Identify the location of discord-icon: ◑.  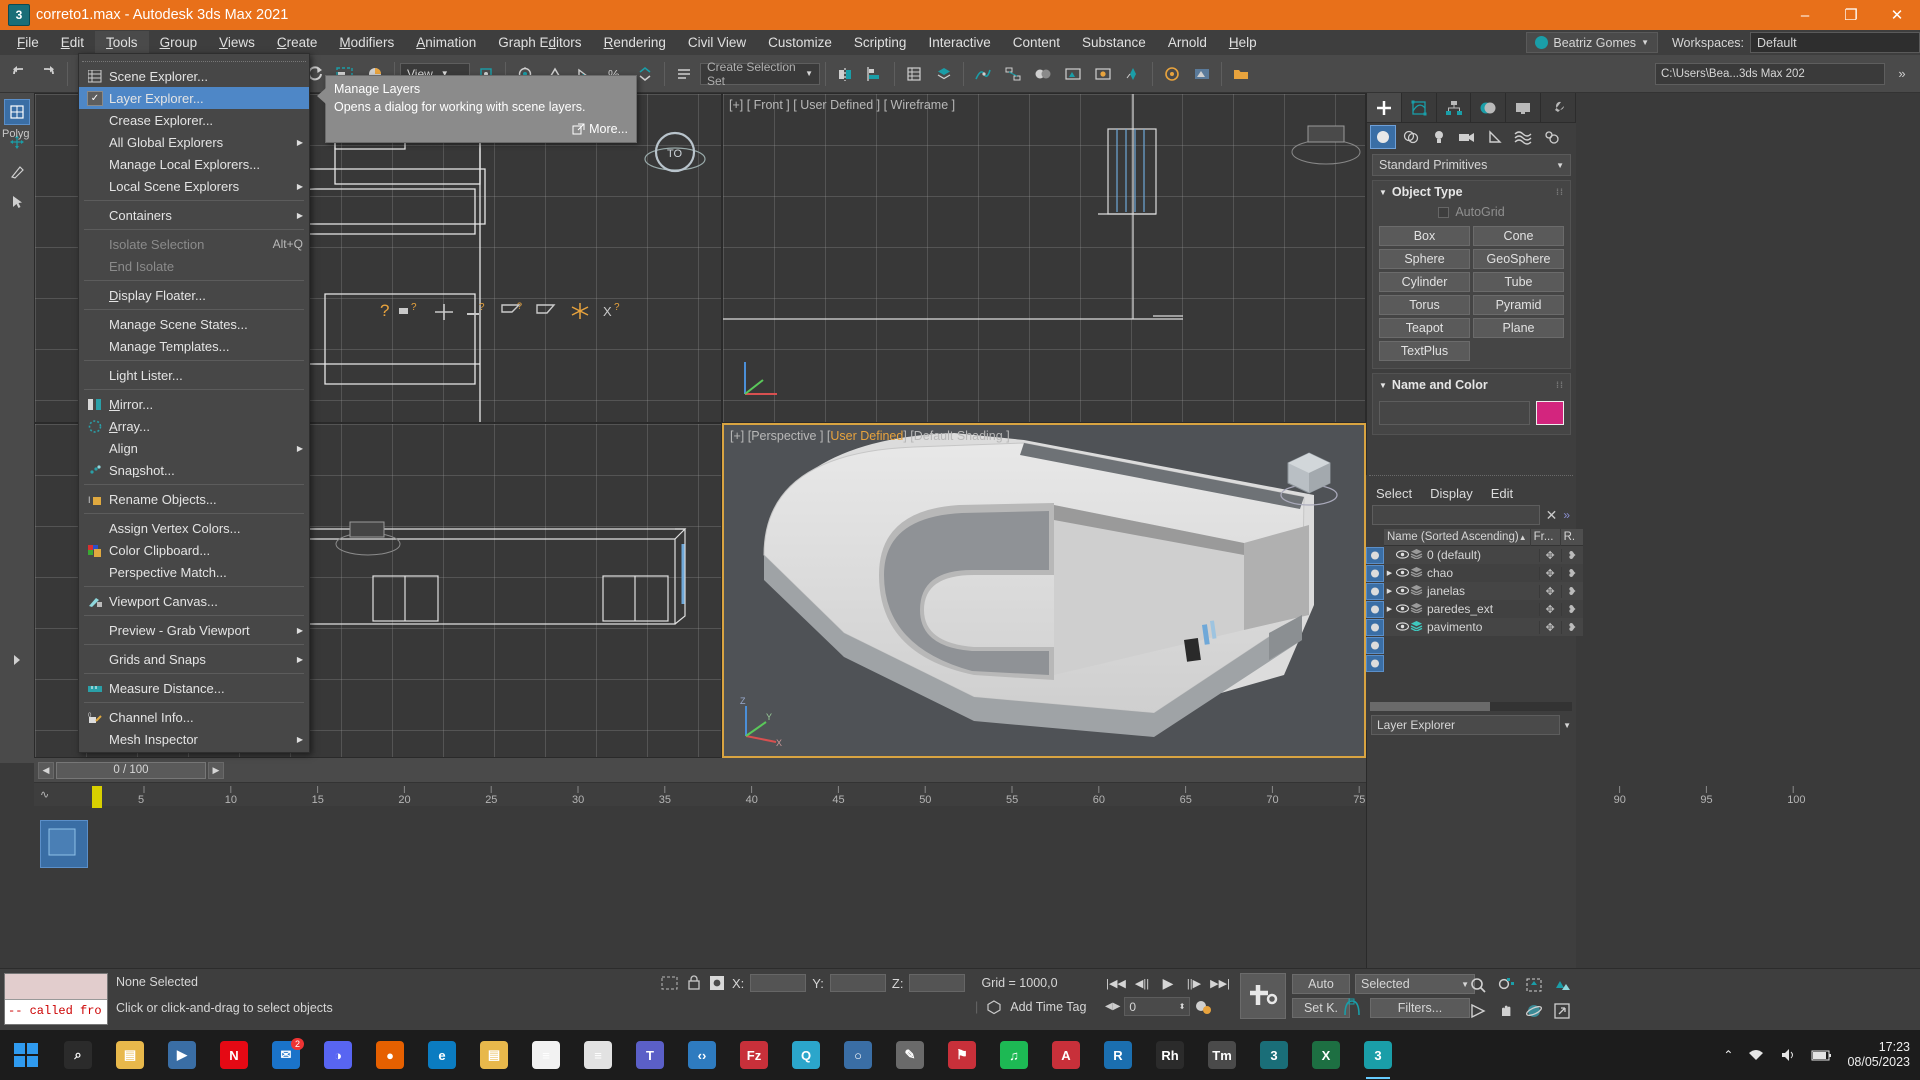
(338, 1055).